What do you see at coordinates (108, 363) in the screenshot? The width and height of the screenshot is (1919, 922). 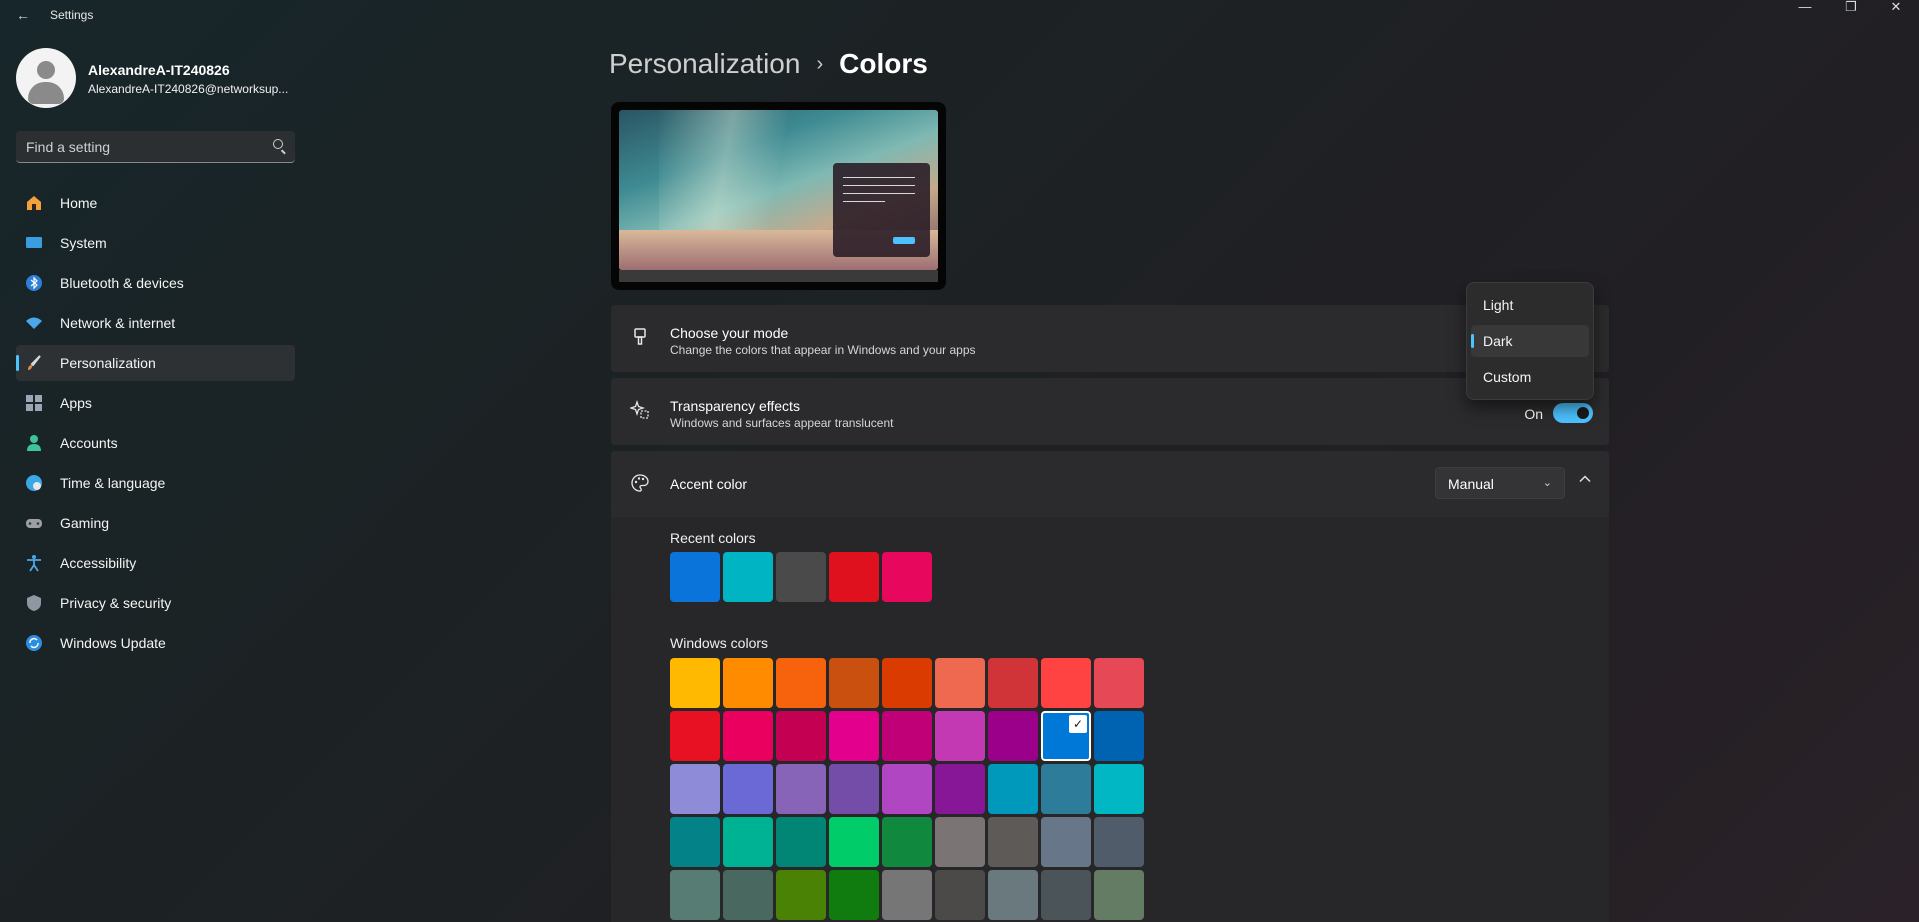 I see `sidebar-item-label: Personalization` at bounding box center [108, 363].